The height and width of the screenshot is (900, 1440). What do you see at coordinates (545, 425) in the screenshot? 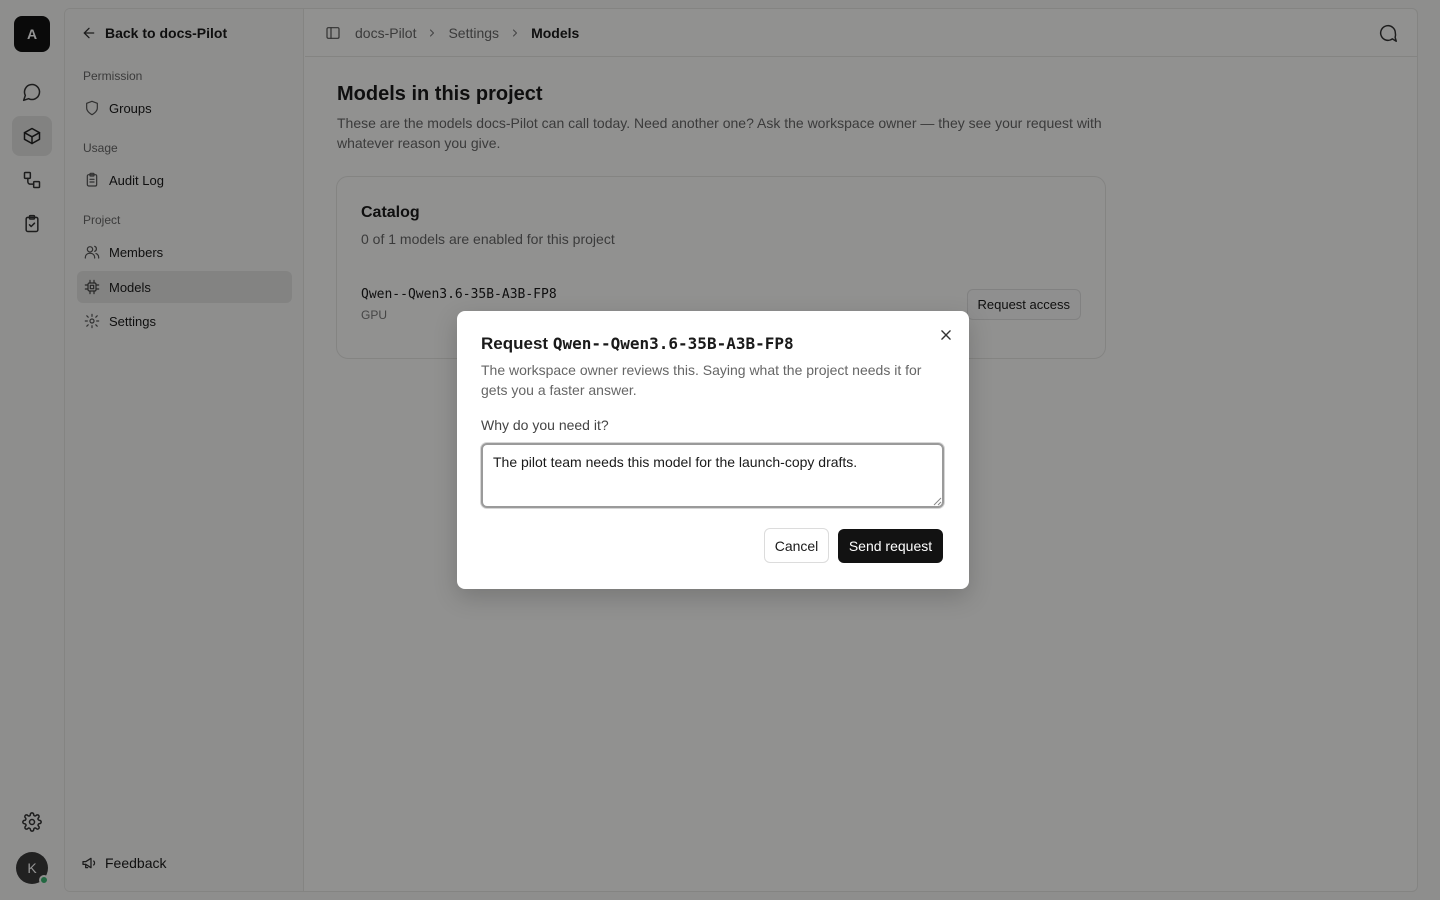
I see `reason-field-label: Why do you need it?` at bounding box center [545, 425].